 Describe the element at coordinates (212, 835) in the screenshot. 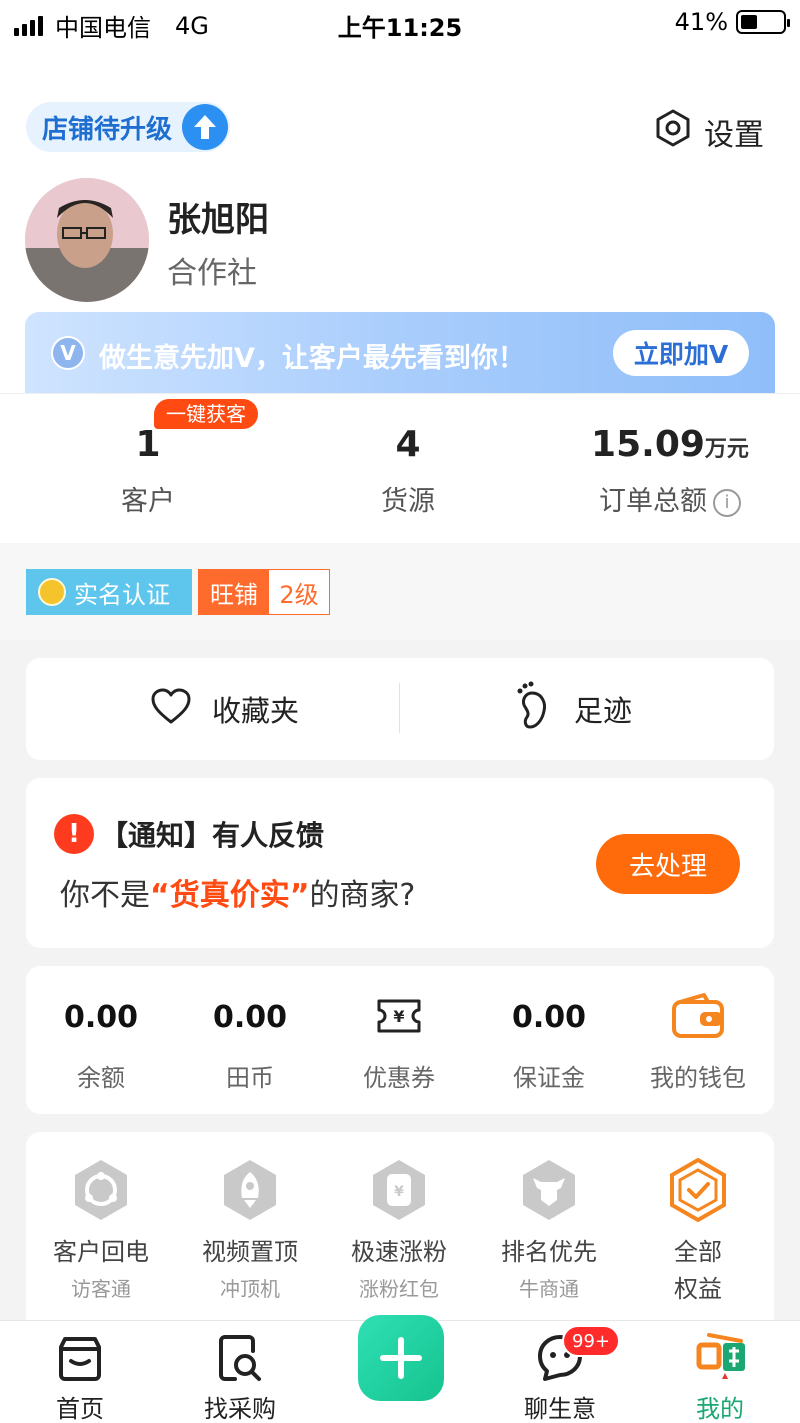

I see `notice-title-text: 【通知】有人反馈` at that location.